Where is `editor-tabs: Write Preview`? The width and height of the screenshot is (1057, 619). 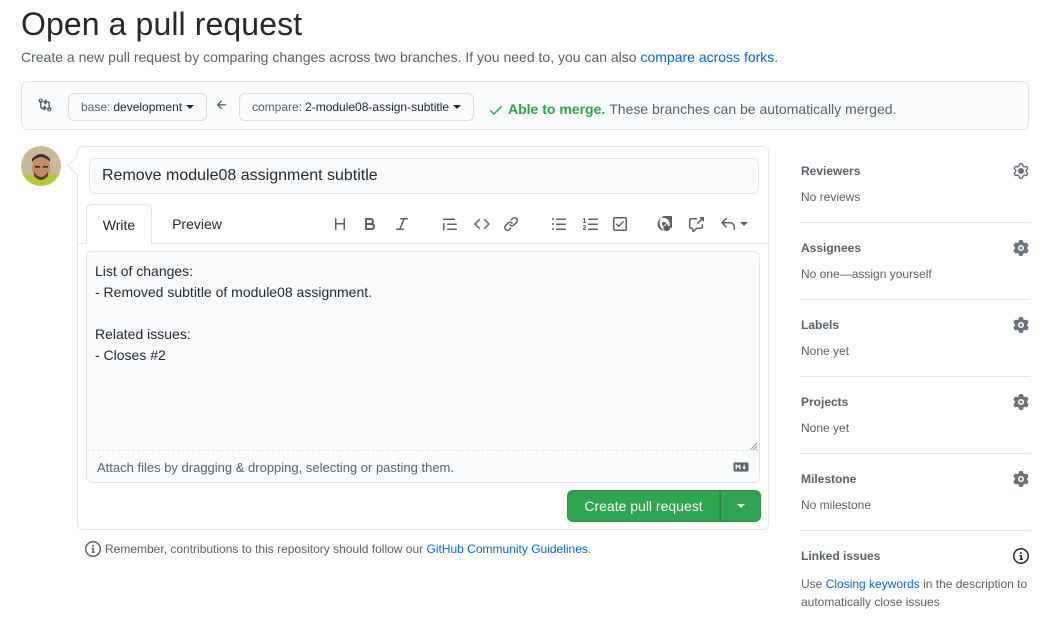
editor-tabs: Write Preview is located at coordinates (423, 224).